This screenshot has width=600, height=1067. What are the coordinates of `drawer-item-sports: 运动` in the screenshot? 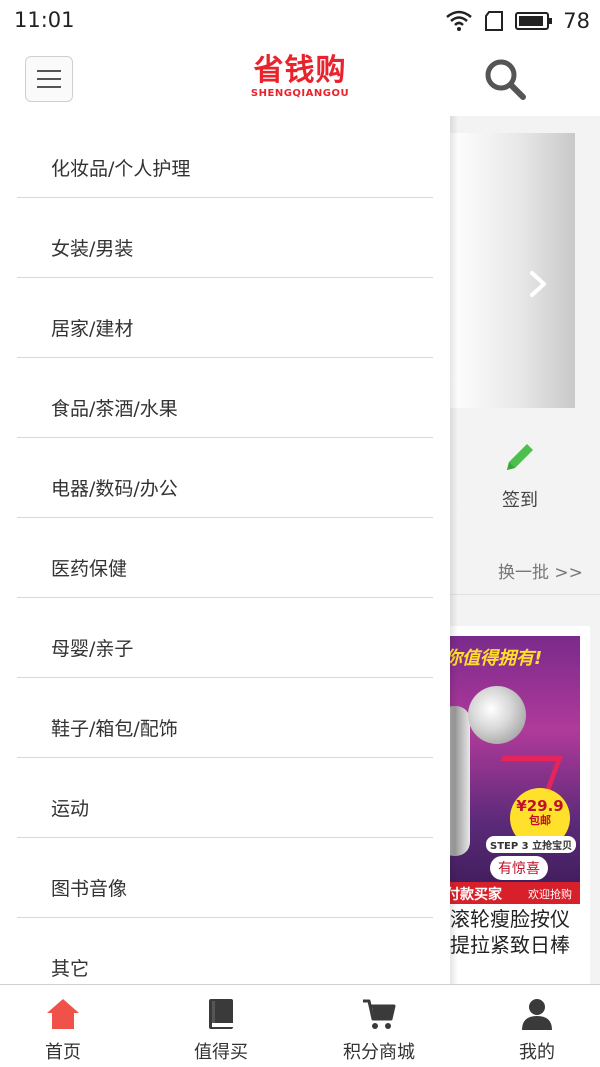 It's located at (225, 798).